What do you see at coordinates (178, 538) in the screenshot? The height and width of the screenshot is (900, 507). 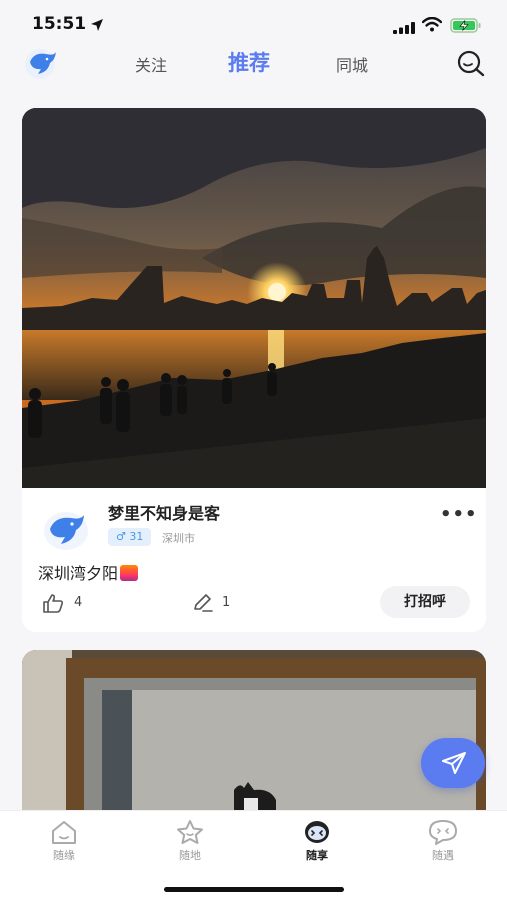 I see `post-city: 深圳市` at bounding box center [178, 538].